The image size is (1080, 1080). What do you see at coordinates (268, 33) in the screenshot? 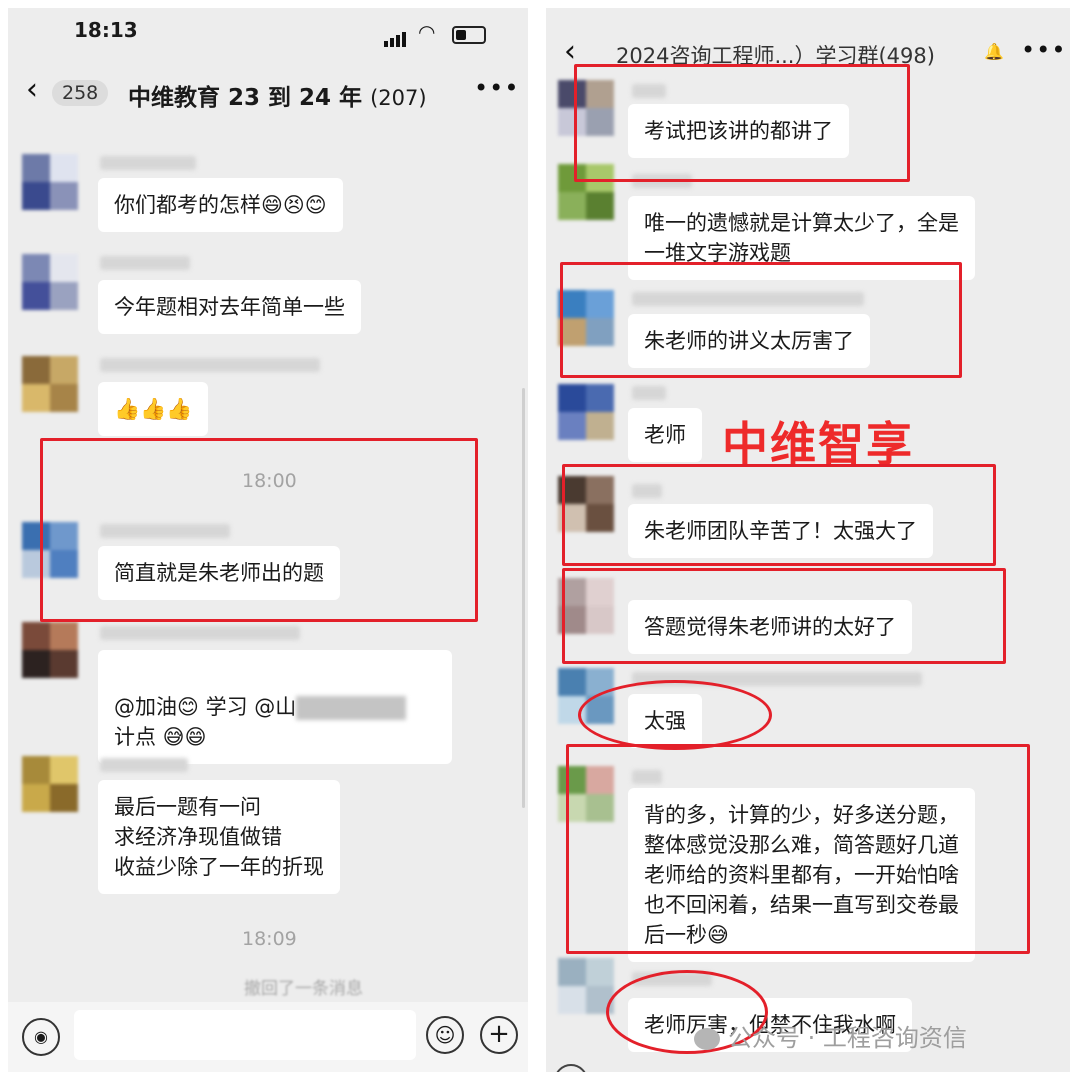
I see `status-bar: 18:13 ◠` at bounding box center [268, 33].